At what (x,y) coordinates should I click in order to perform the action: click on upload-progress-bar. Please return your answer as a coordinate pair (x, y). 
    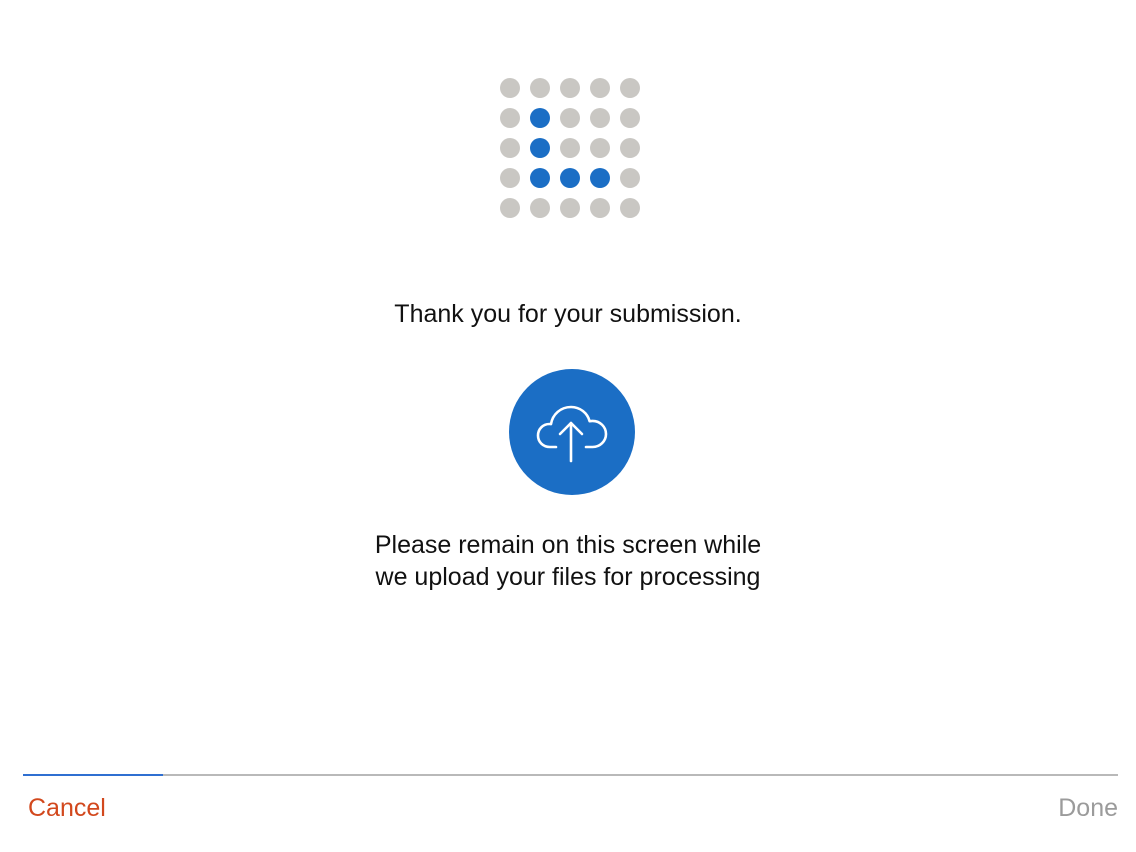
    Looking at the image, I should click on (570, 775).